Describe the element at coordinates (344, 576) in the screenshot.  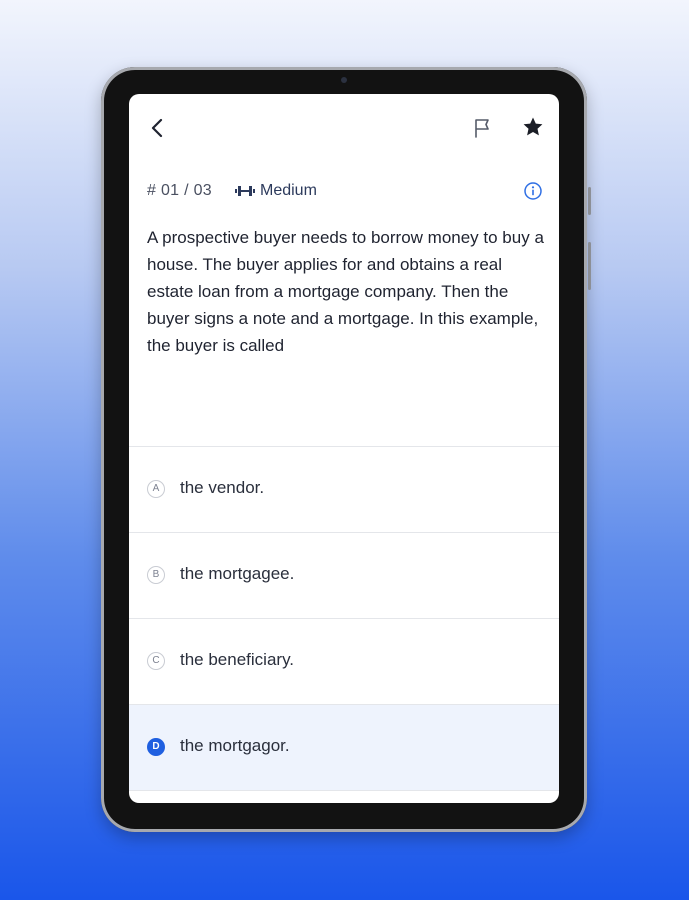
I see `option-b: B the mortgagee.` at that location.